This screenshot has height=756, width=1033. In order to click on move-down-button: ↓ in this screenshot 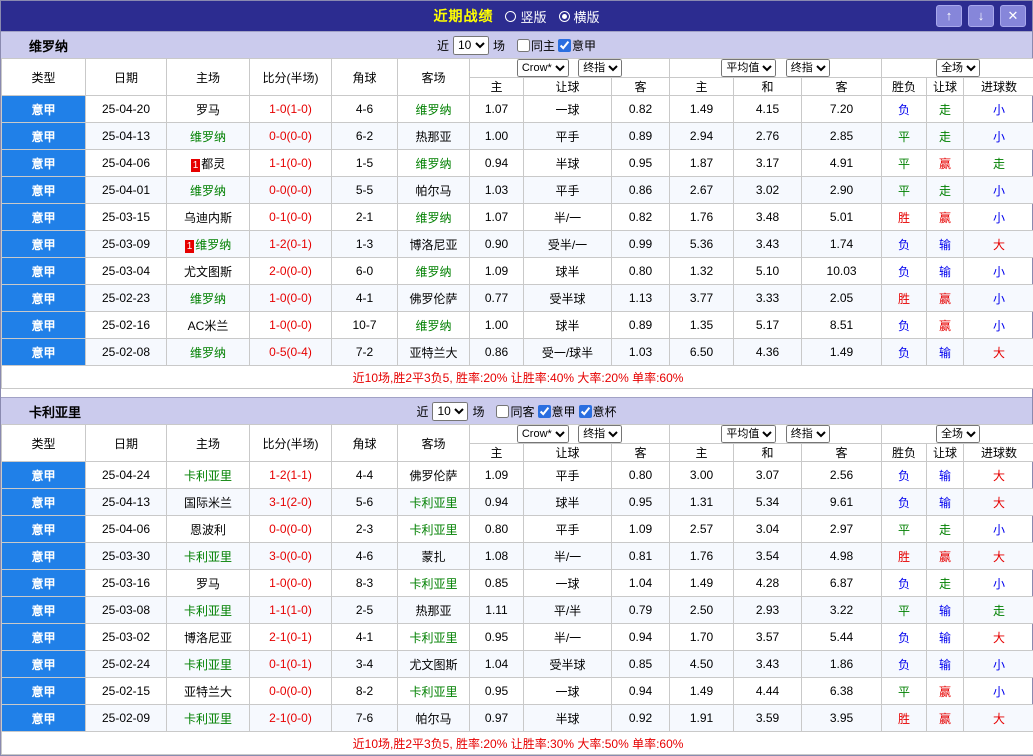, I will do `click(981, 16)`.